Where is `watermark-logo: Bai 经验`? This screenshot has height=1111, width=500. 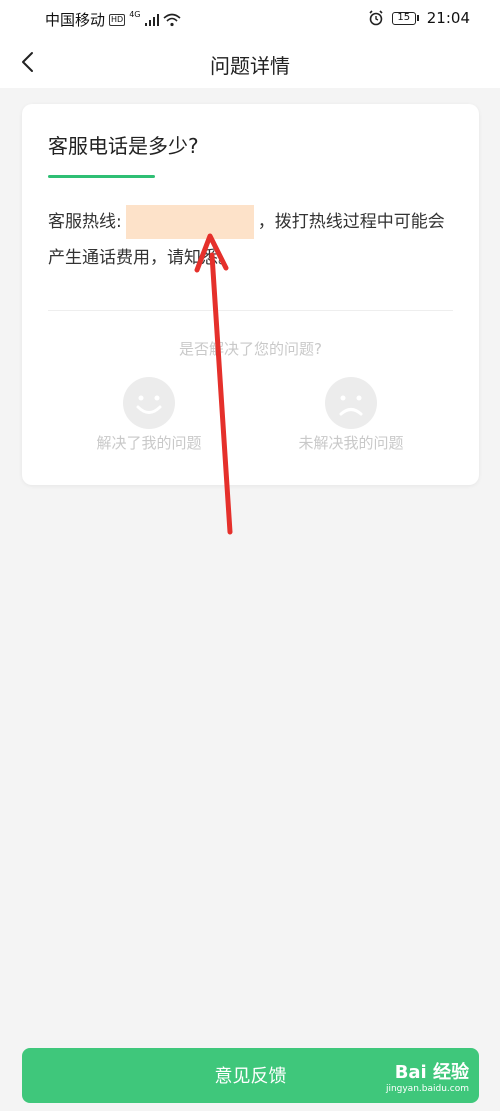 watermark-logo: Bai 经验 is located at coordinates (431, 1072).